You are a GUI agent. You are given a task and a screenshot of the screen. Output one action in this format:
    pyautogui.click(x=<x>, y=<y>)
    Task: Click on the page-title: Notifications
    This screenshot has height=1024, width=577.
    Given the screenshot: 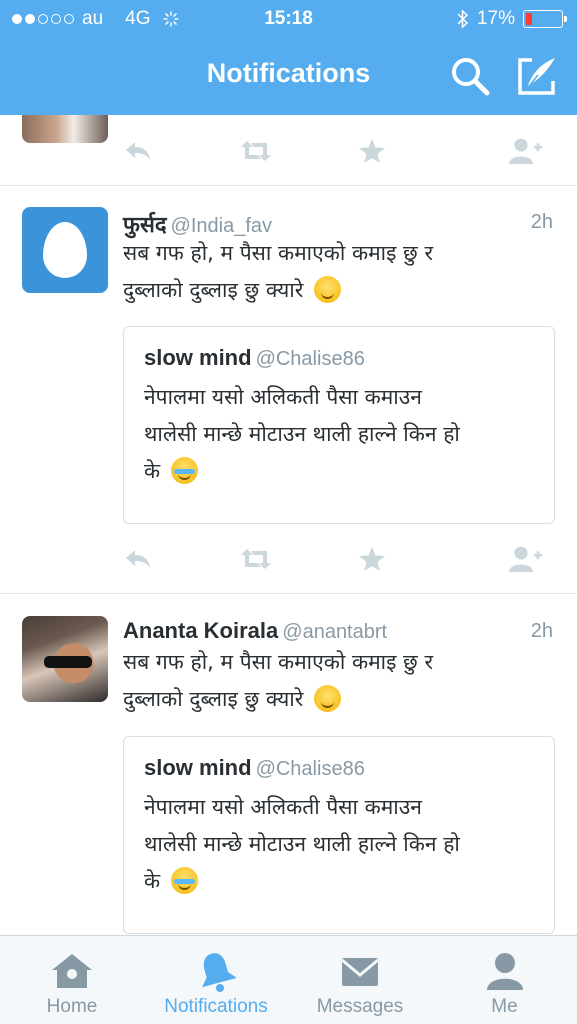 What is the action you would take?
    pyautogui.click(x=288, y=73)
    